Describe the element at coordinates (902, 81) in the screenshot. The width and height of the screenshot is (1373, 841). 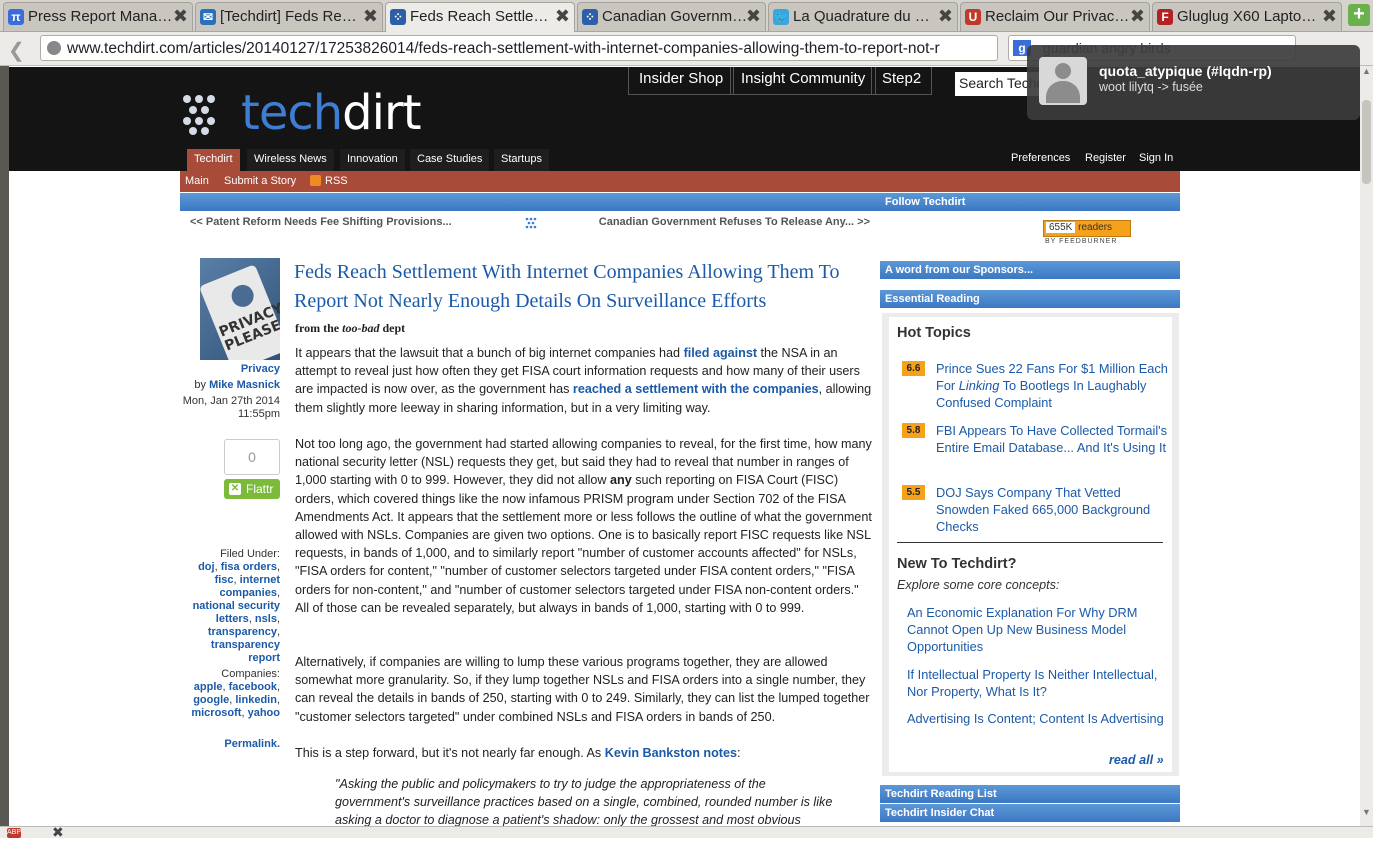
I see `step2-link: Step2` at that location.